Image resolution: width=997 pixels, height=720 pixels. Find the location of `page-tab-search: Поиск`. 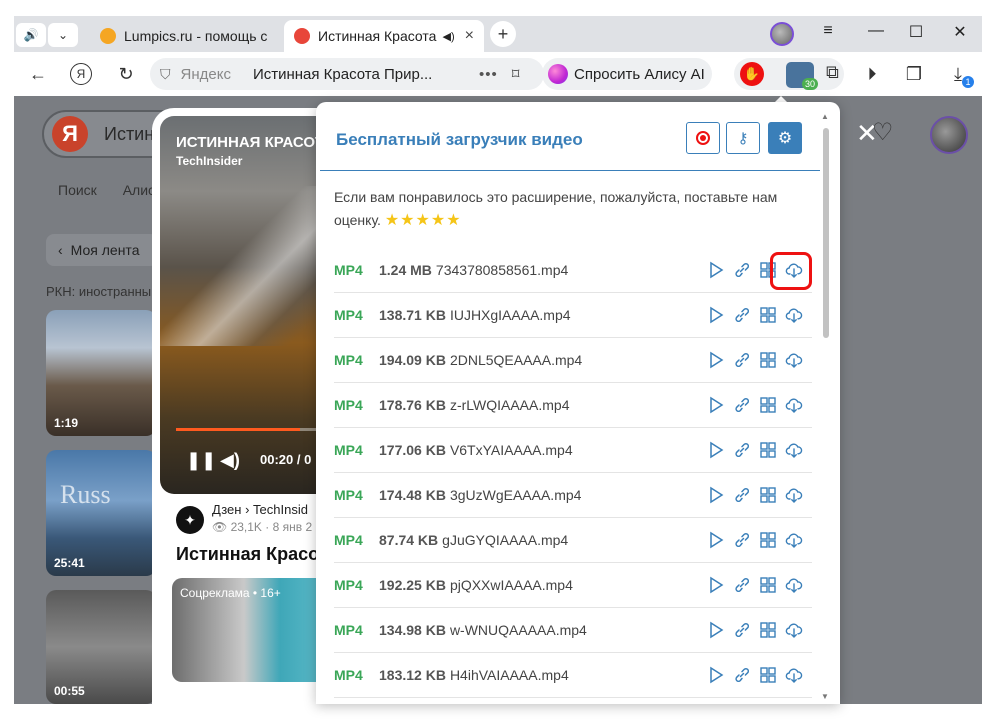

page-tab-search: Поиск is located at coordinates (77, 190).